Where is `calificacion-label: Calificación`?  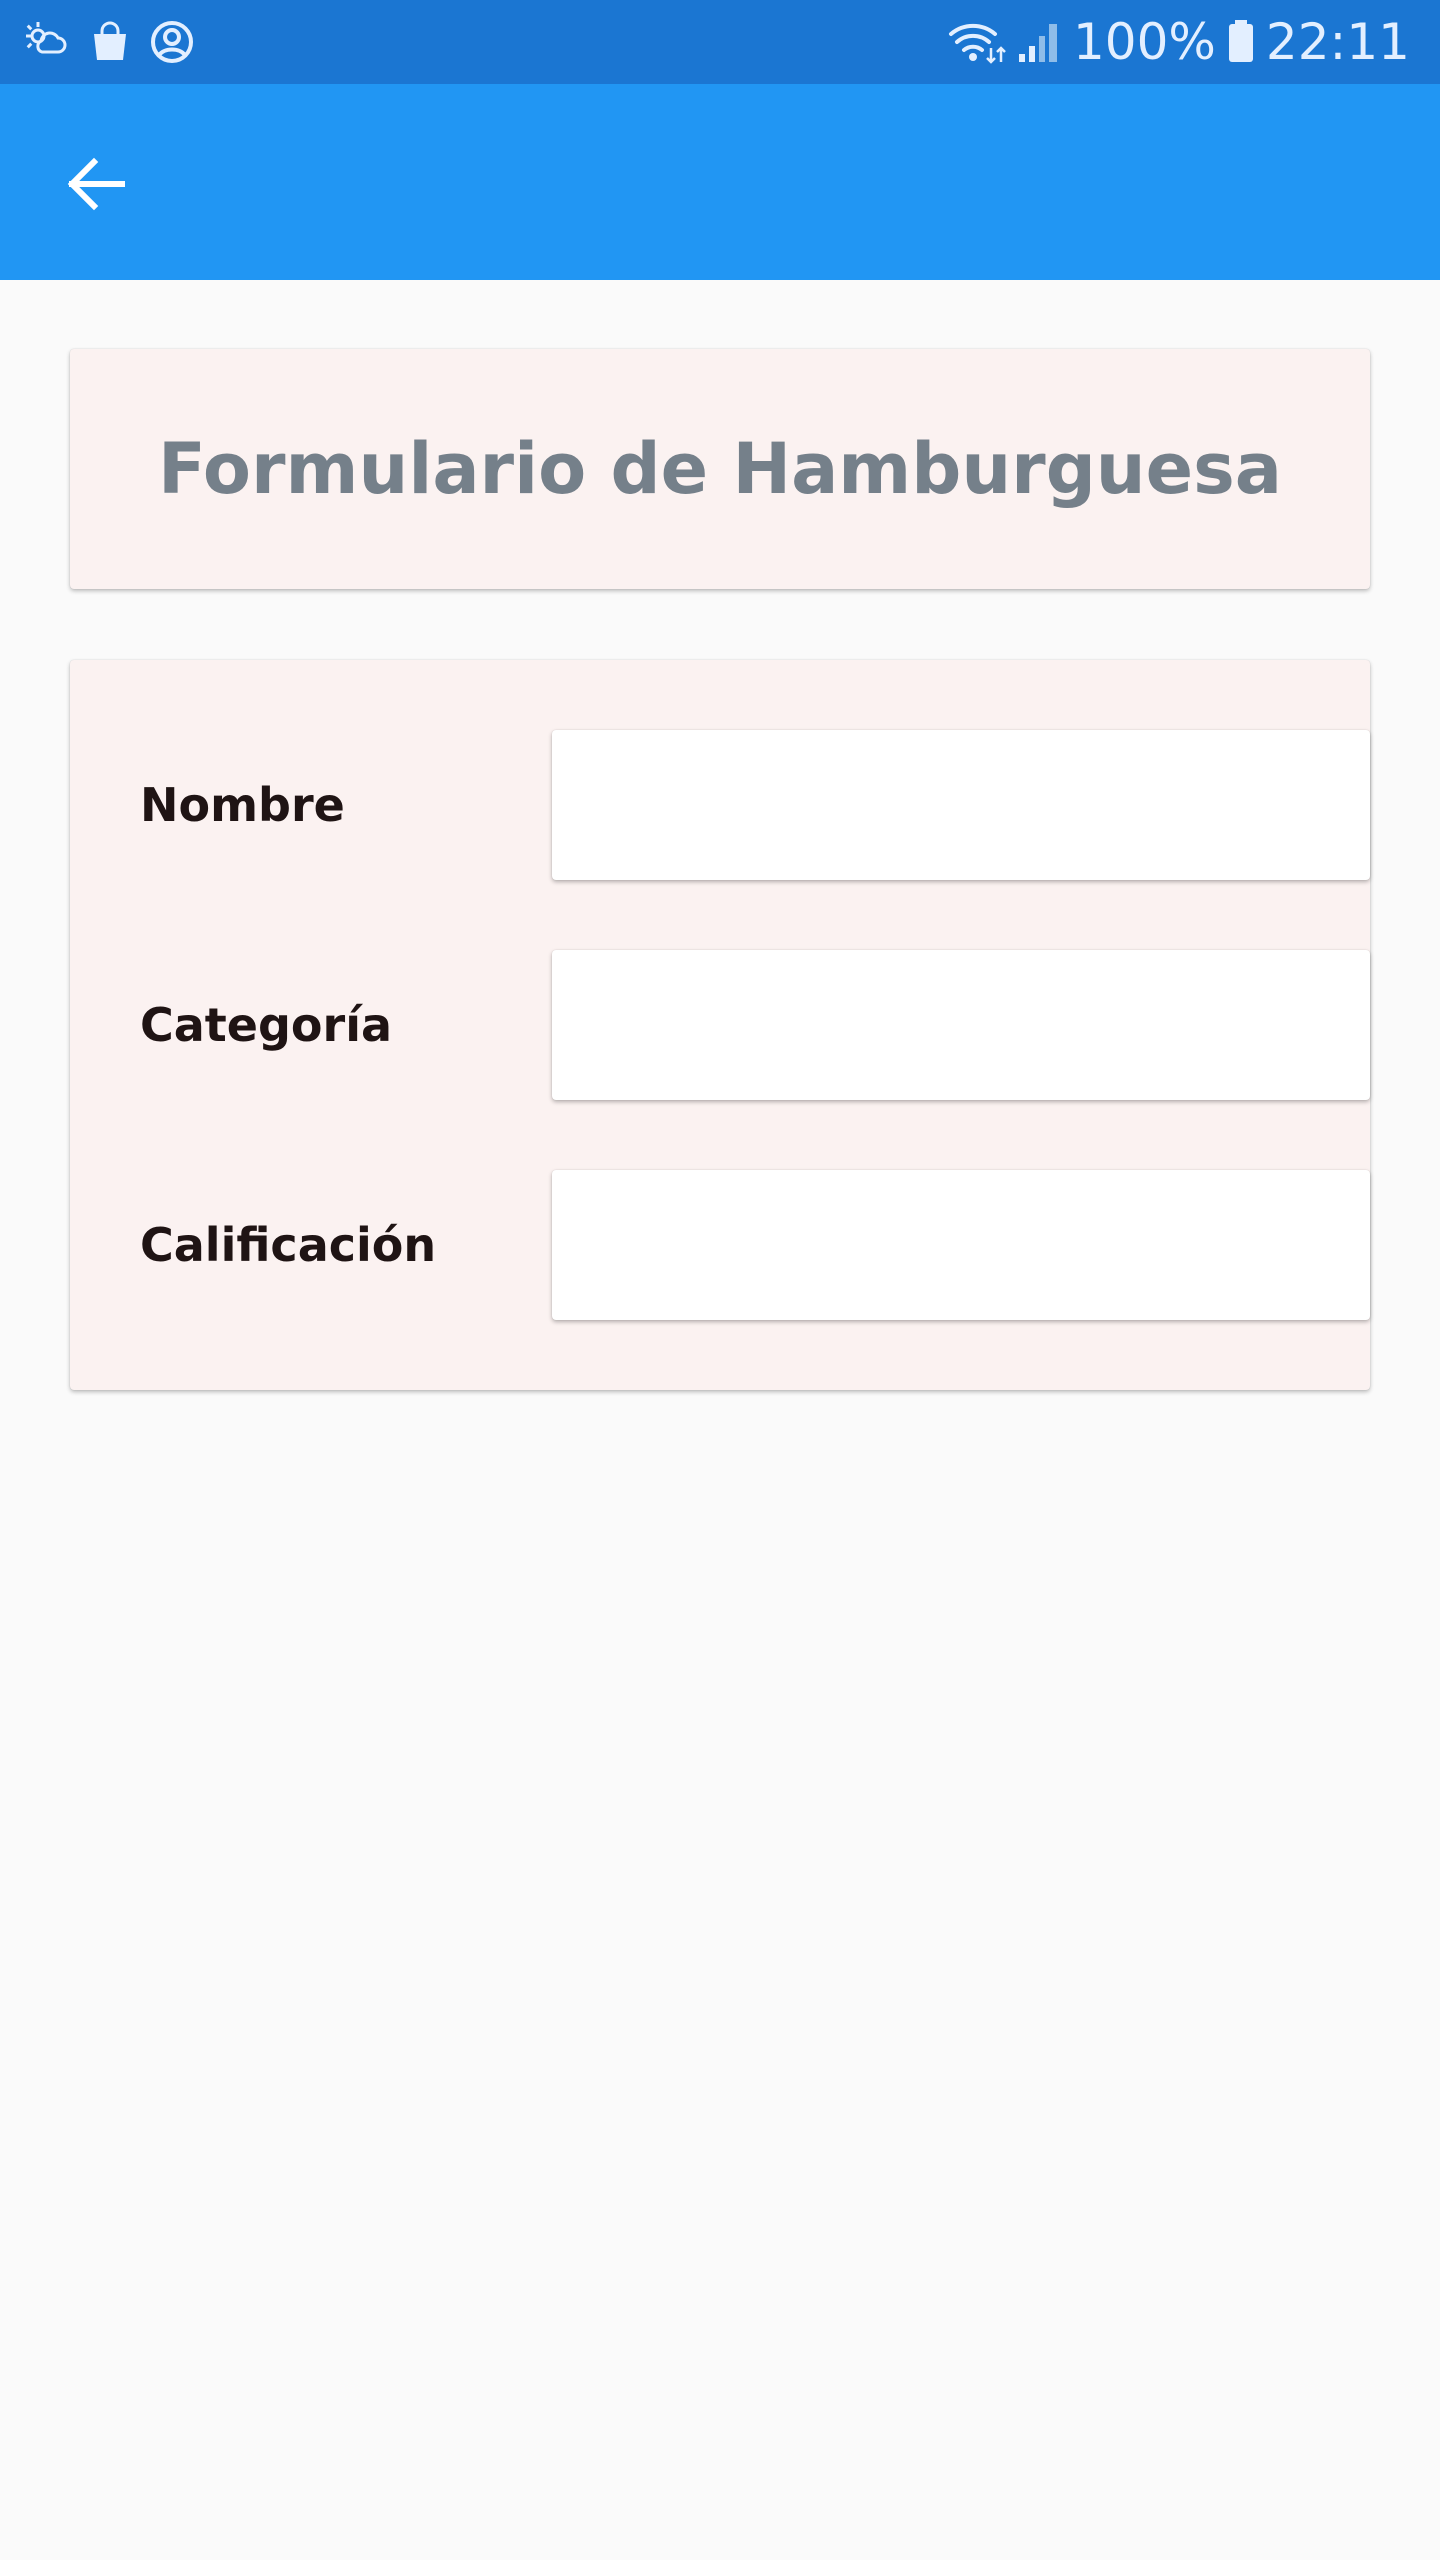
calificacion-label: Calificación is located at coordinates (288, 1245).